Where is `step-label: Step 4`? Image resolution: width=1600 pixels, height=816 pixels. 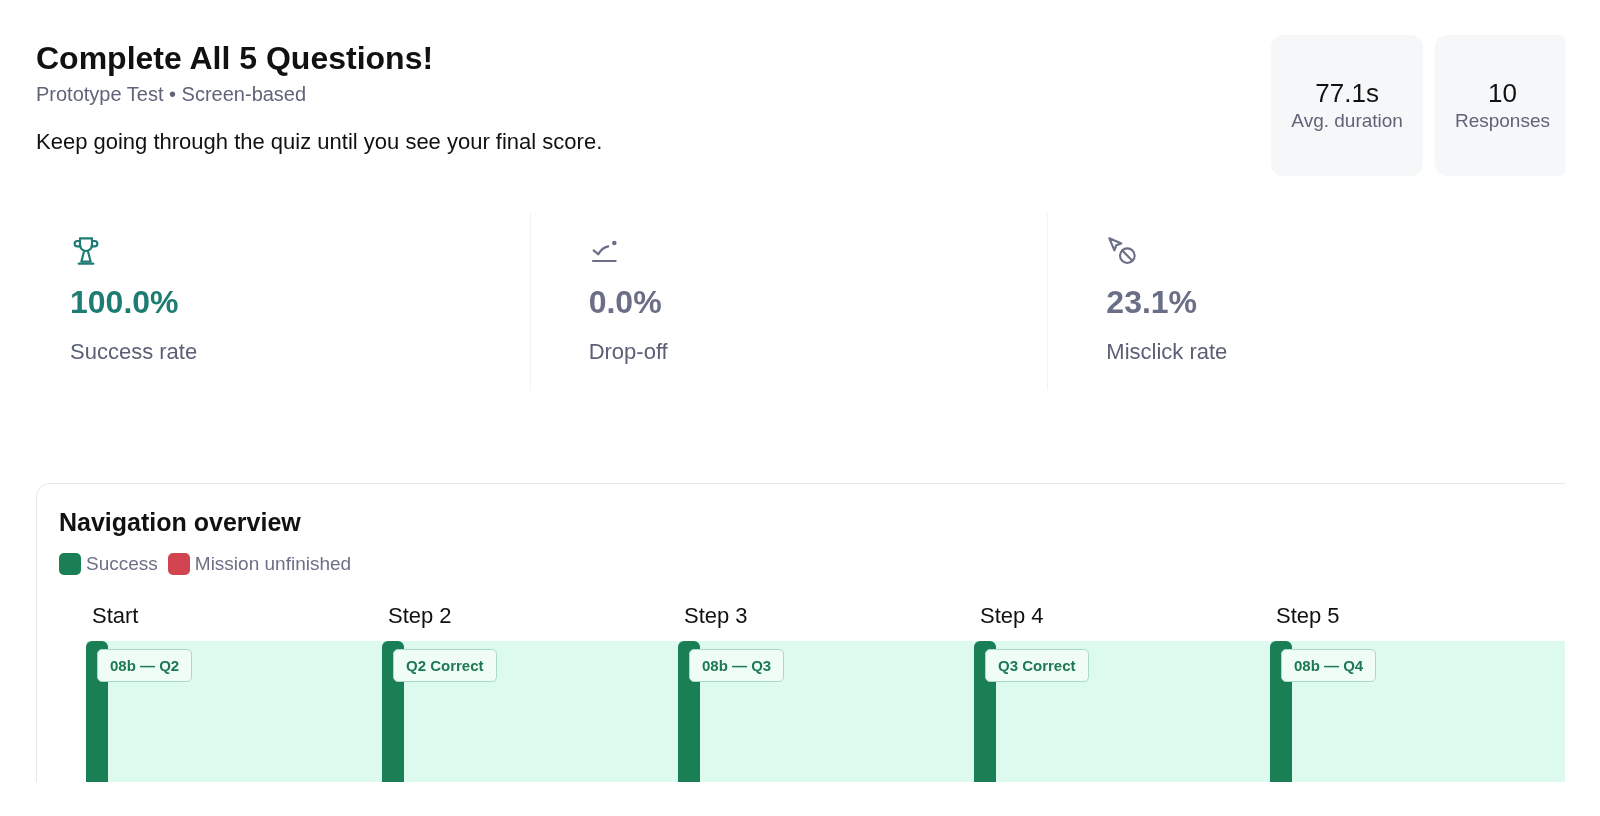 step-label: Step 4 is located at coordinates (1012, 616).